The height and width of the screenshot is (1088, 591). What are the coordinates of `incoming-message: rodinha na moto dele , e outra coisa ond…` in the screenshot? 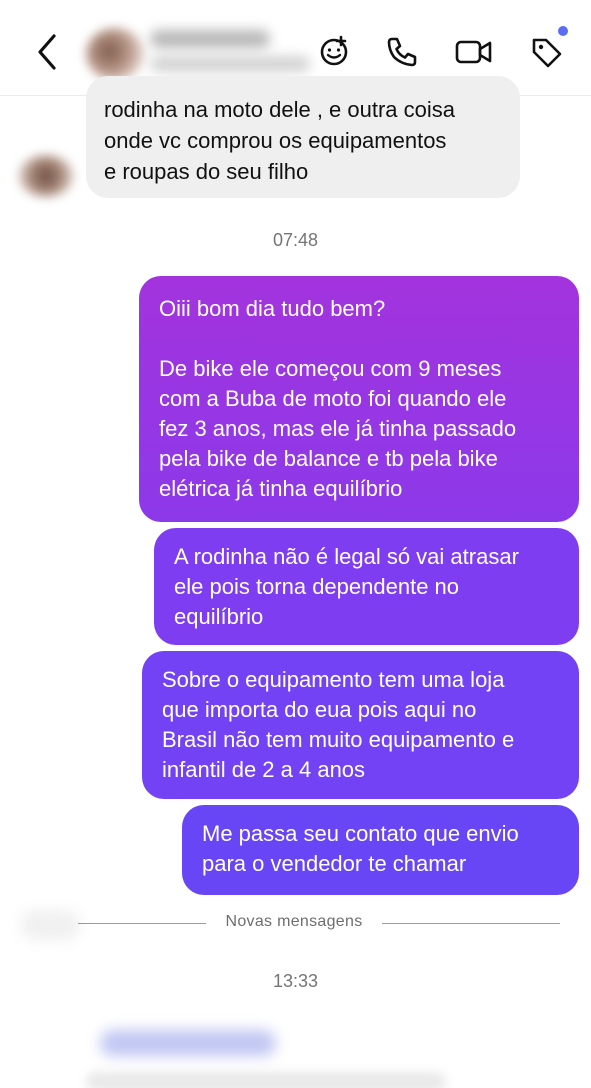 It's located at (303, 137).